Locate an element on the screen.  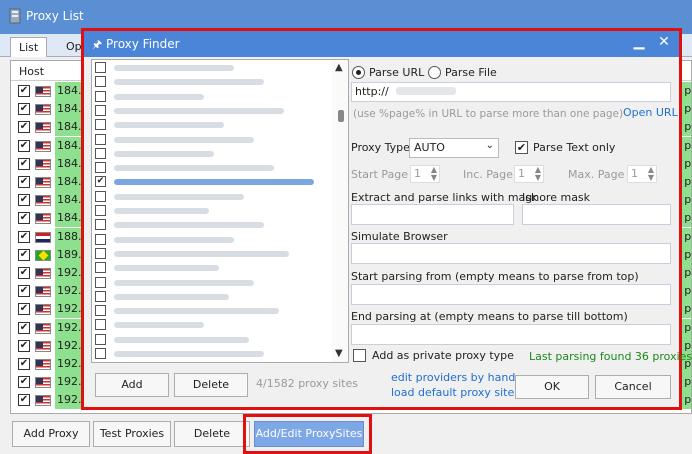
site-checkbox: ✔ is located at coordinates (100, 182).